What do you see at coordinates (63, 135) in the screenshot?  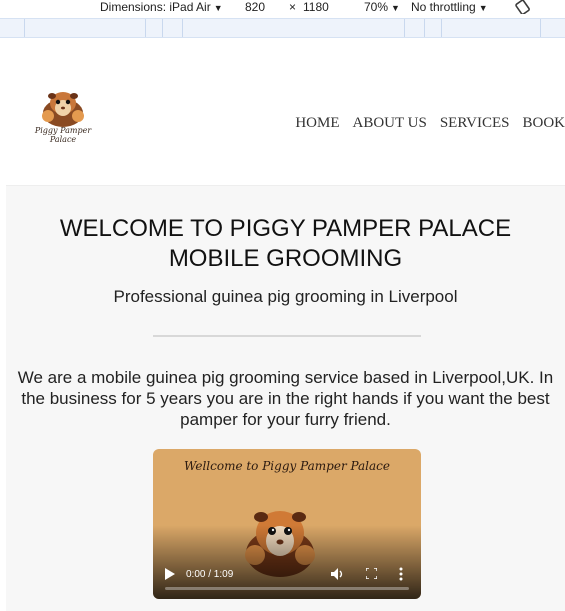 I see `logo-text: Piggy Pamper Palace` at bounding box center [63, 135].